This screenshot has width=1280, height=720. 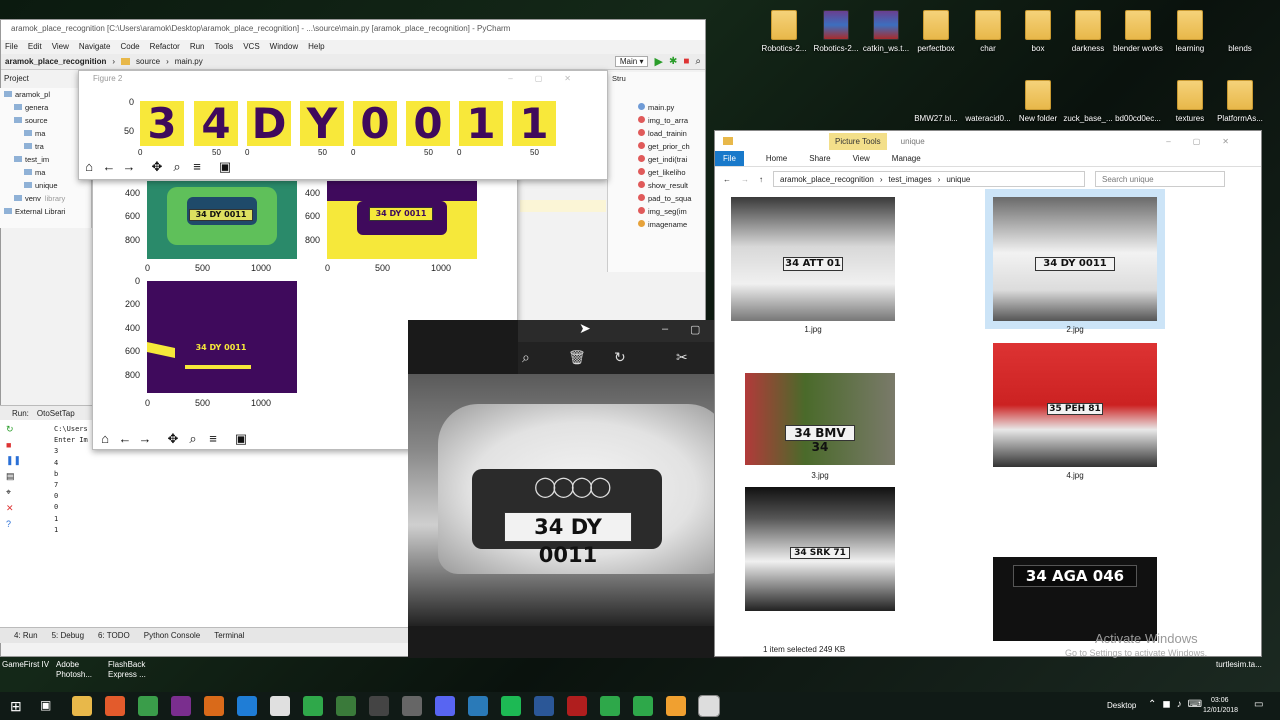 I want to click on structure-item: load_trainin, so click(x=656, y=133).